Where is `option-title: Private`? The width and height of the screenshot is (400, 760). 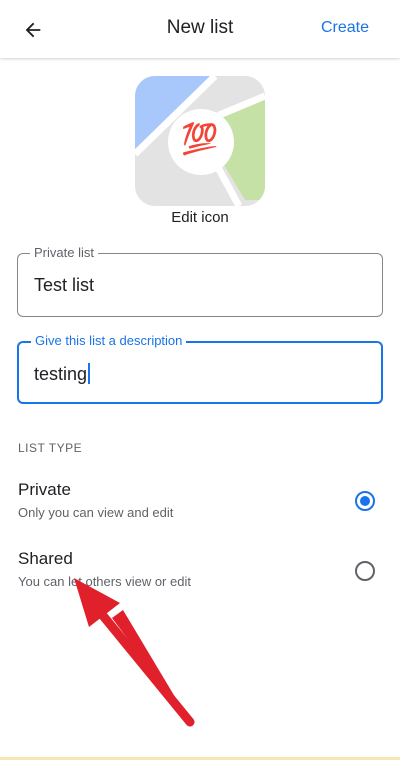 option-title: Private is located at coordinates (44, 489).